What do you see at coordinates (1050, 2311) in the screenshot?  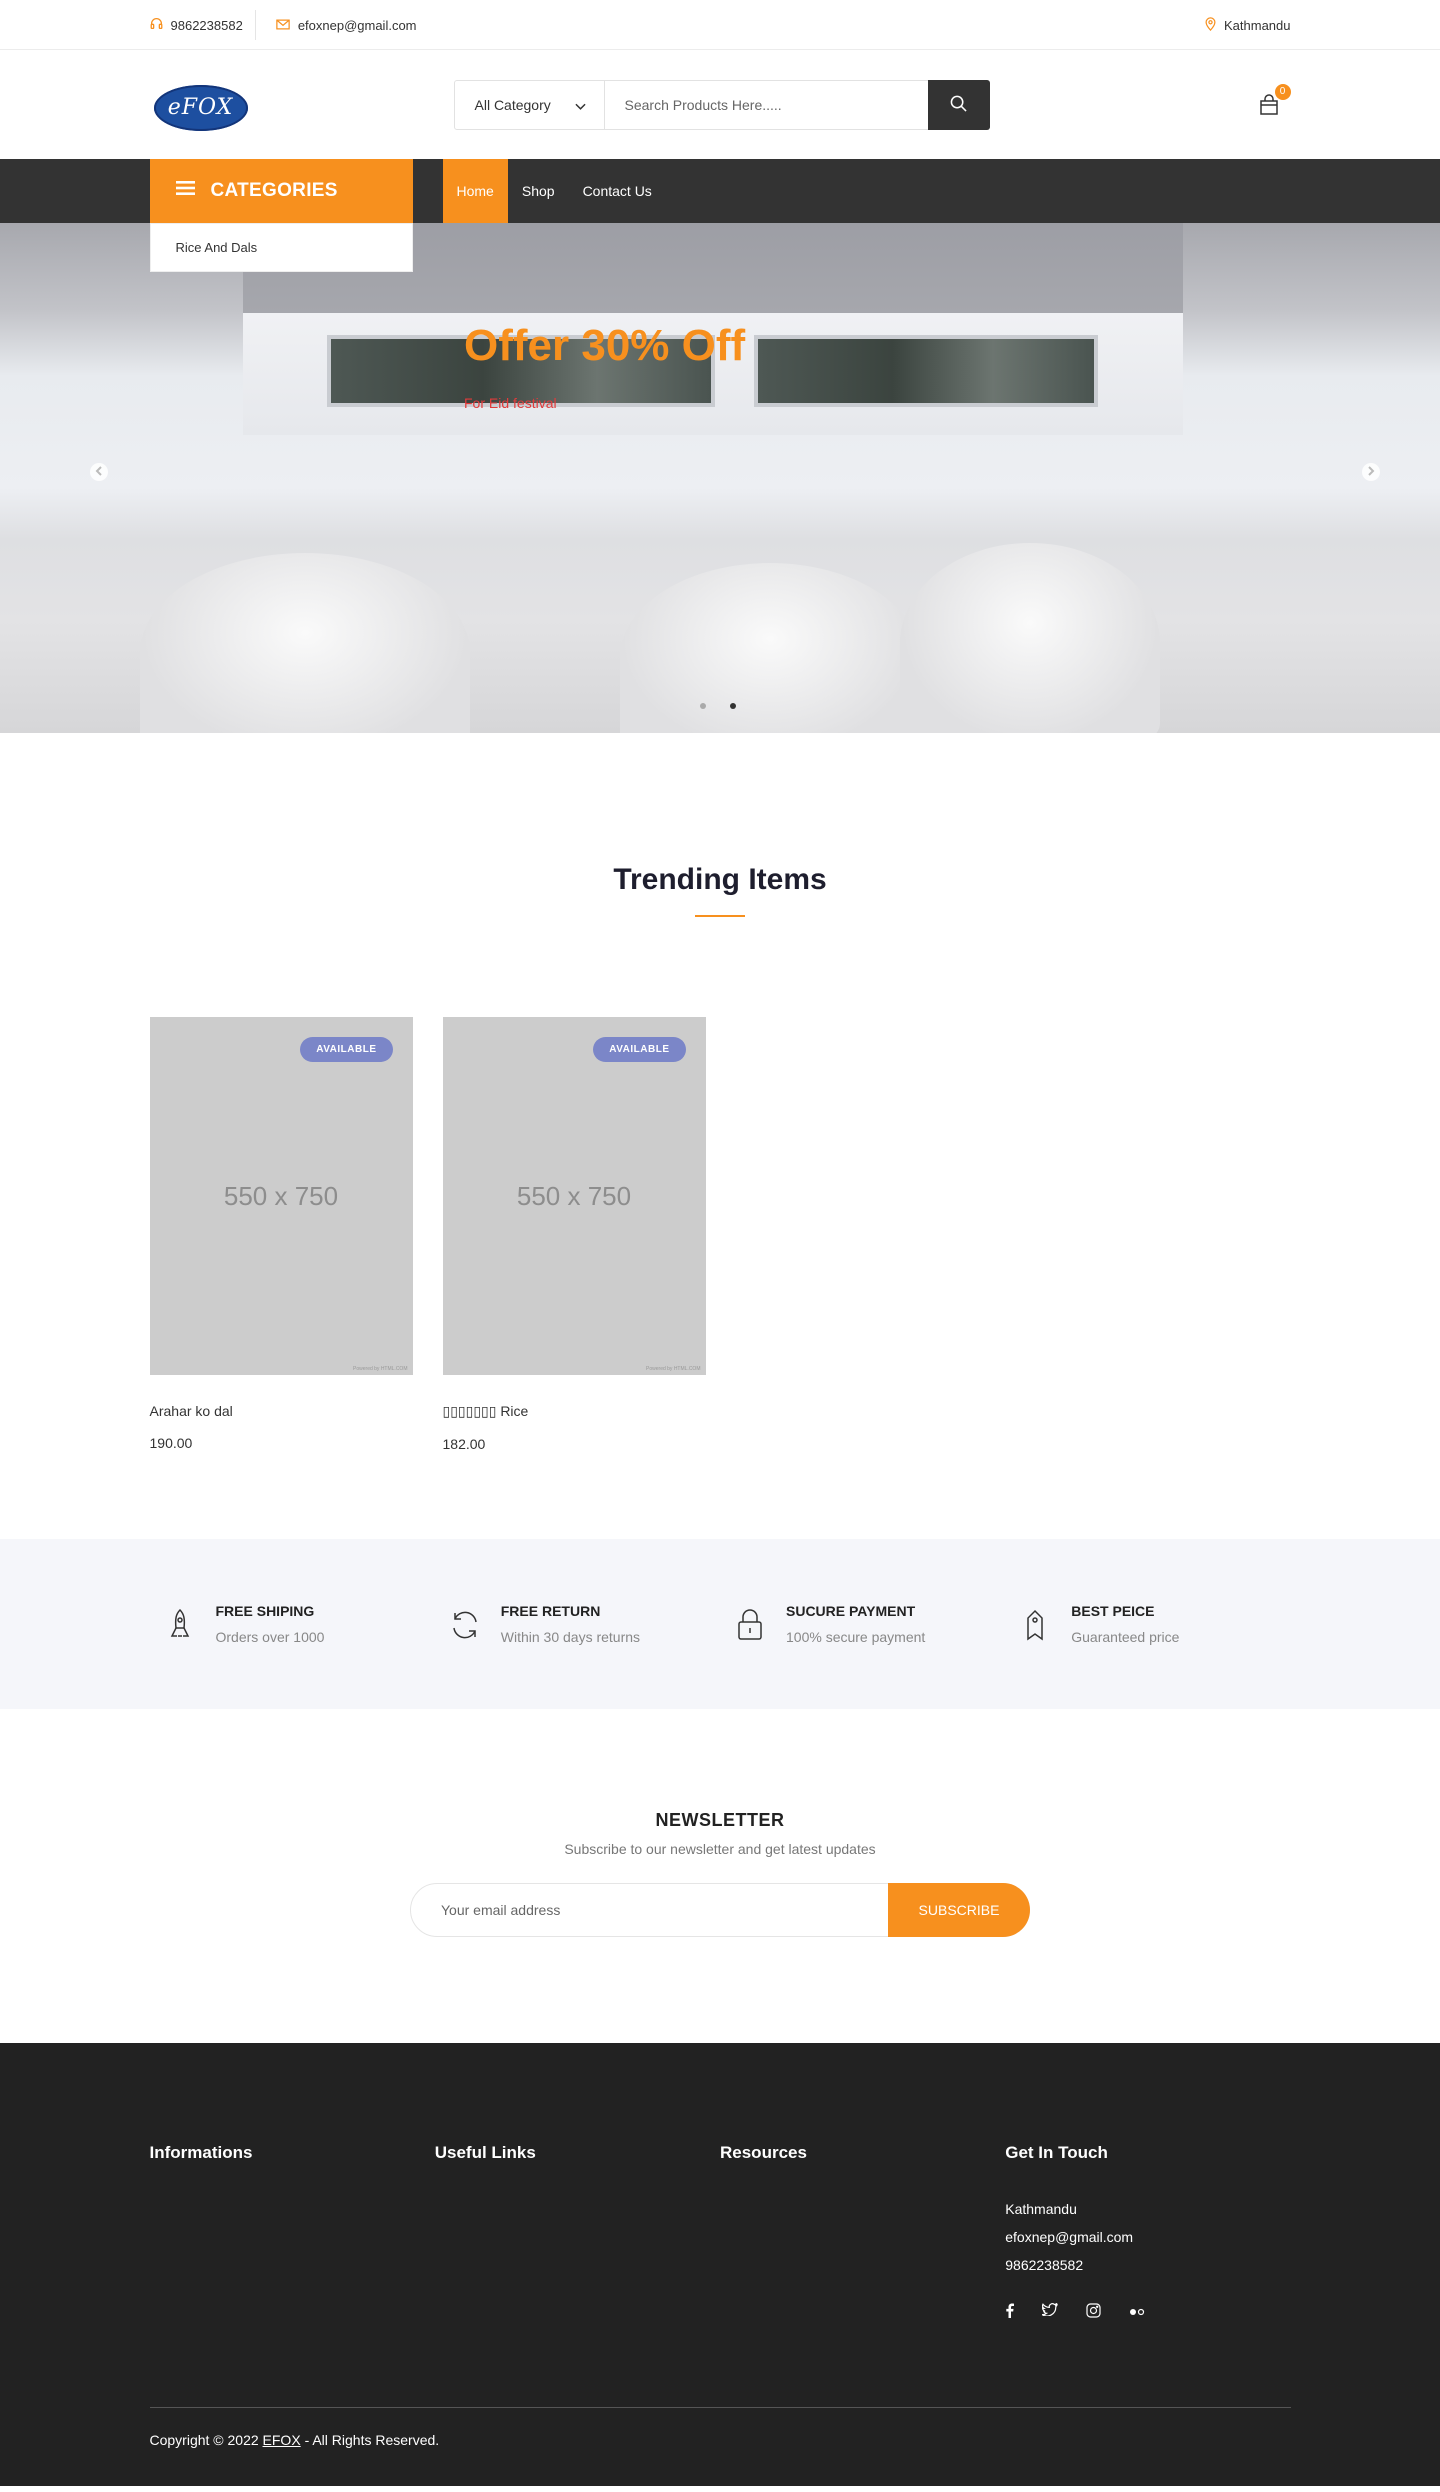 I see `twitter-icon` at bounding box center [1050, 2311].